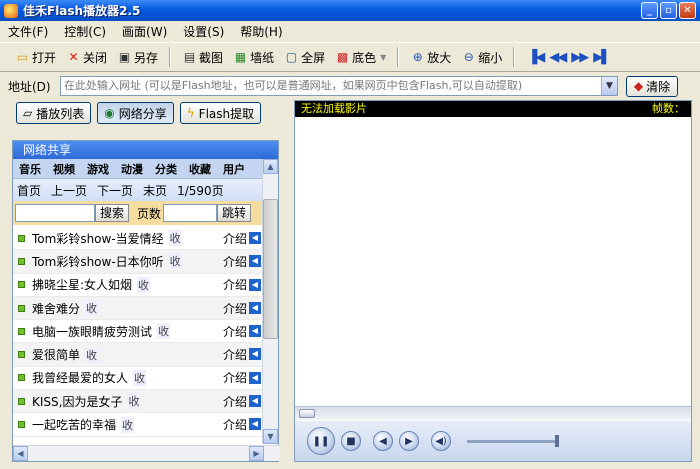 The width and height of the screenshot is (700, 469). I want to click on jump-button: 跳转, so click(234, 213).